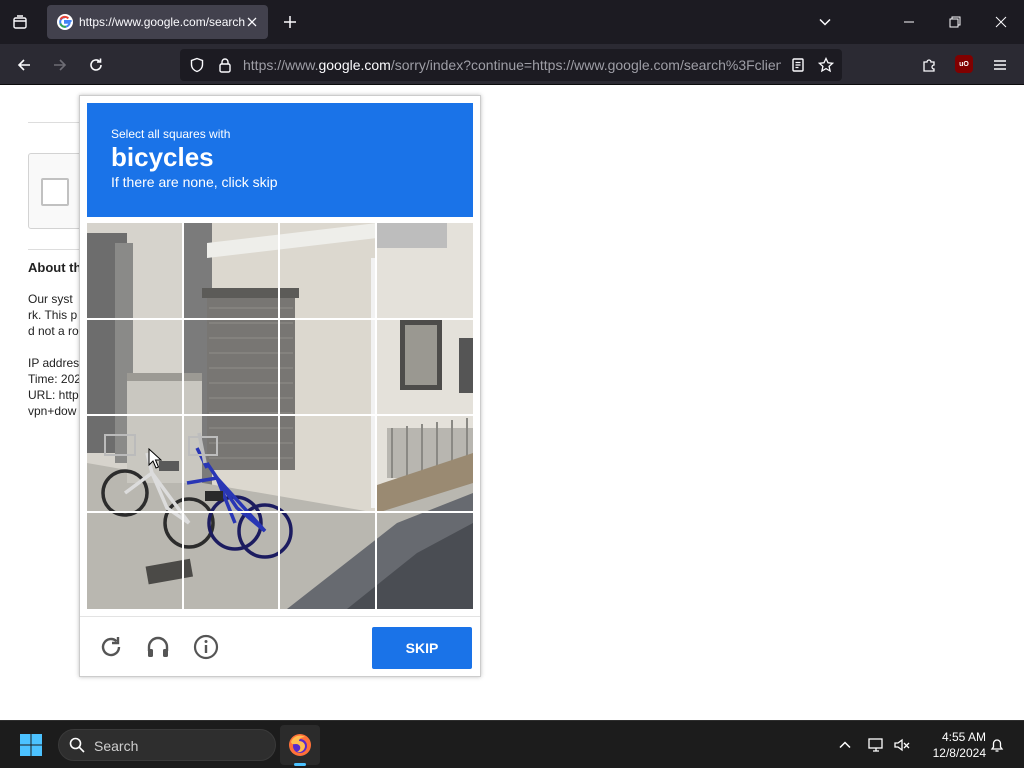  What do you see at coordinates (422, 648) in the screenshot?
I see `skip-button: SKIP` at bounding box center [422, 648].